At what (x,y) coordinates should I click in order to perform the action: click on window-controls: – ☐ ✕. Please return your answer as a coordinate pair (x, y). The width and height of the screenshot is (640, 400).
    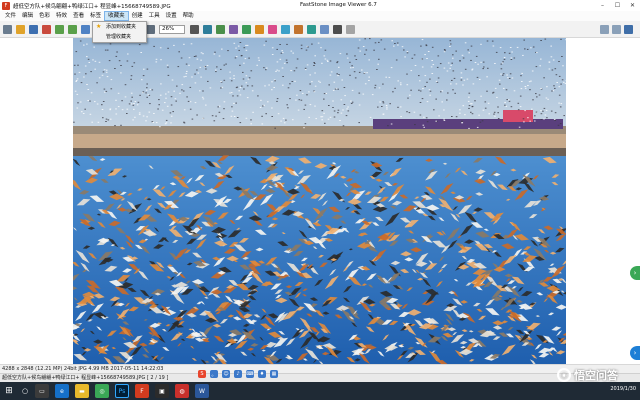
    Looking at the image, I should click on (617, 5).